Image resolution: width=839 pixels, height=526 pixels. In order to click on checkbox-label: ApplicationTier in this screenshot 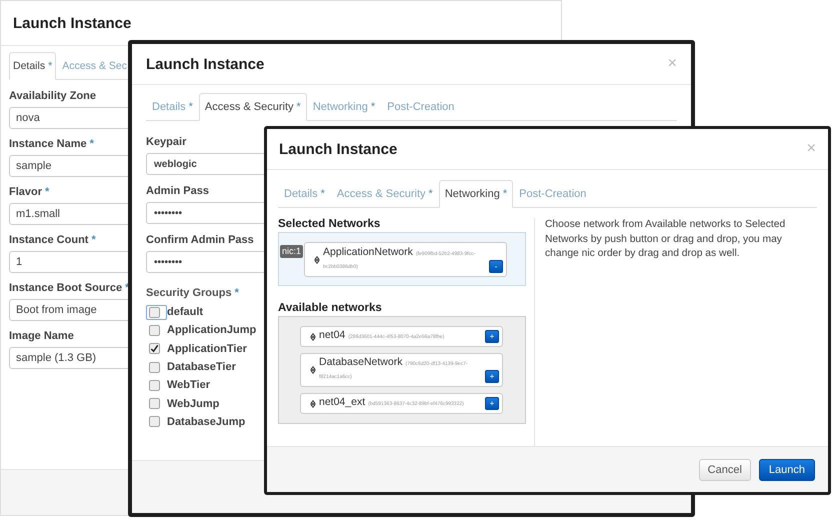, I will do `click(207, 348)`.